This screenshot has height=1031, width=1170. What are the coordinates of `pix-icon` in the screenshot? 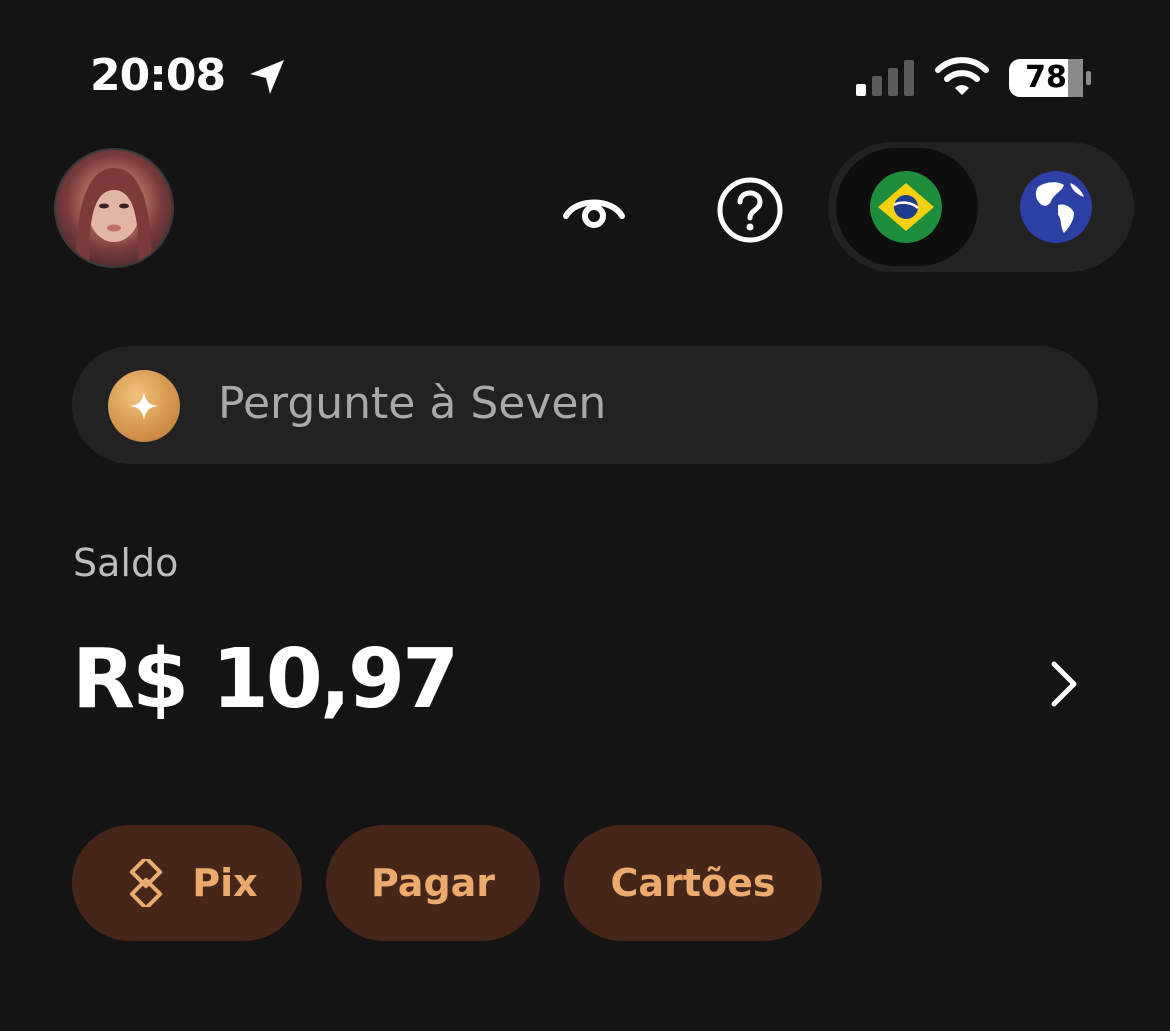 It's located at (146, 883).